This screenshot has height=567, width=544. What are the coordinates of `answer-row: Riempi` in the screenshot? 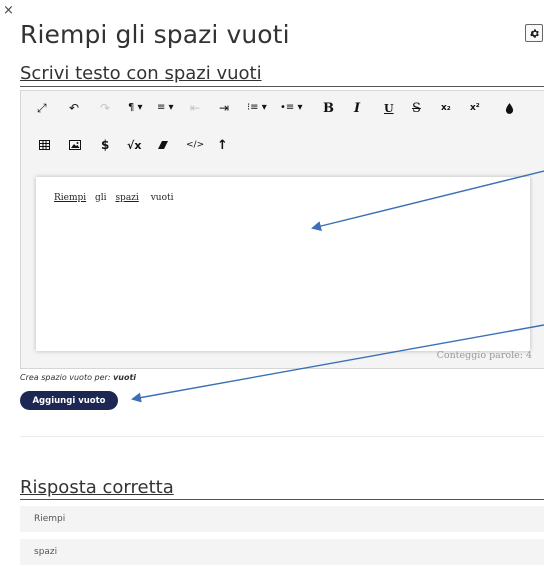 It's located at (282, 519).